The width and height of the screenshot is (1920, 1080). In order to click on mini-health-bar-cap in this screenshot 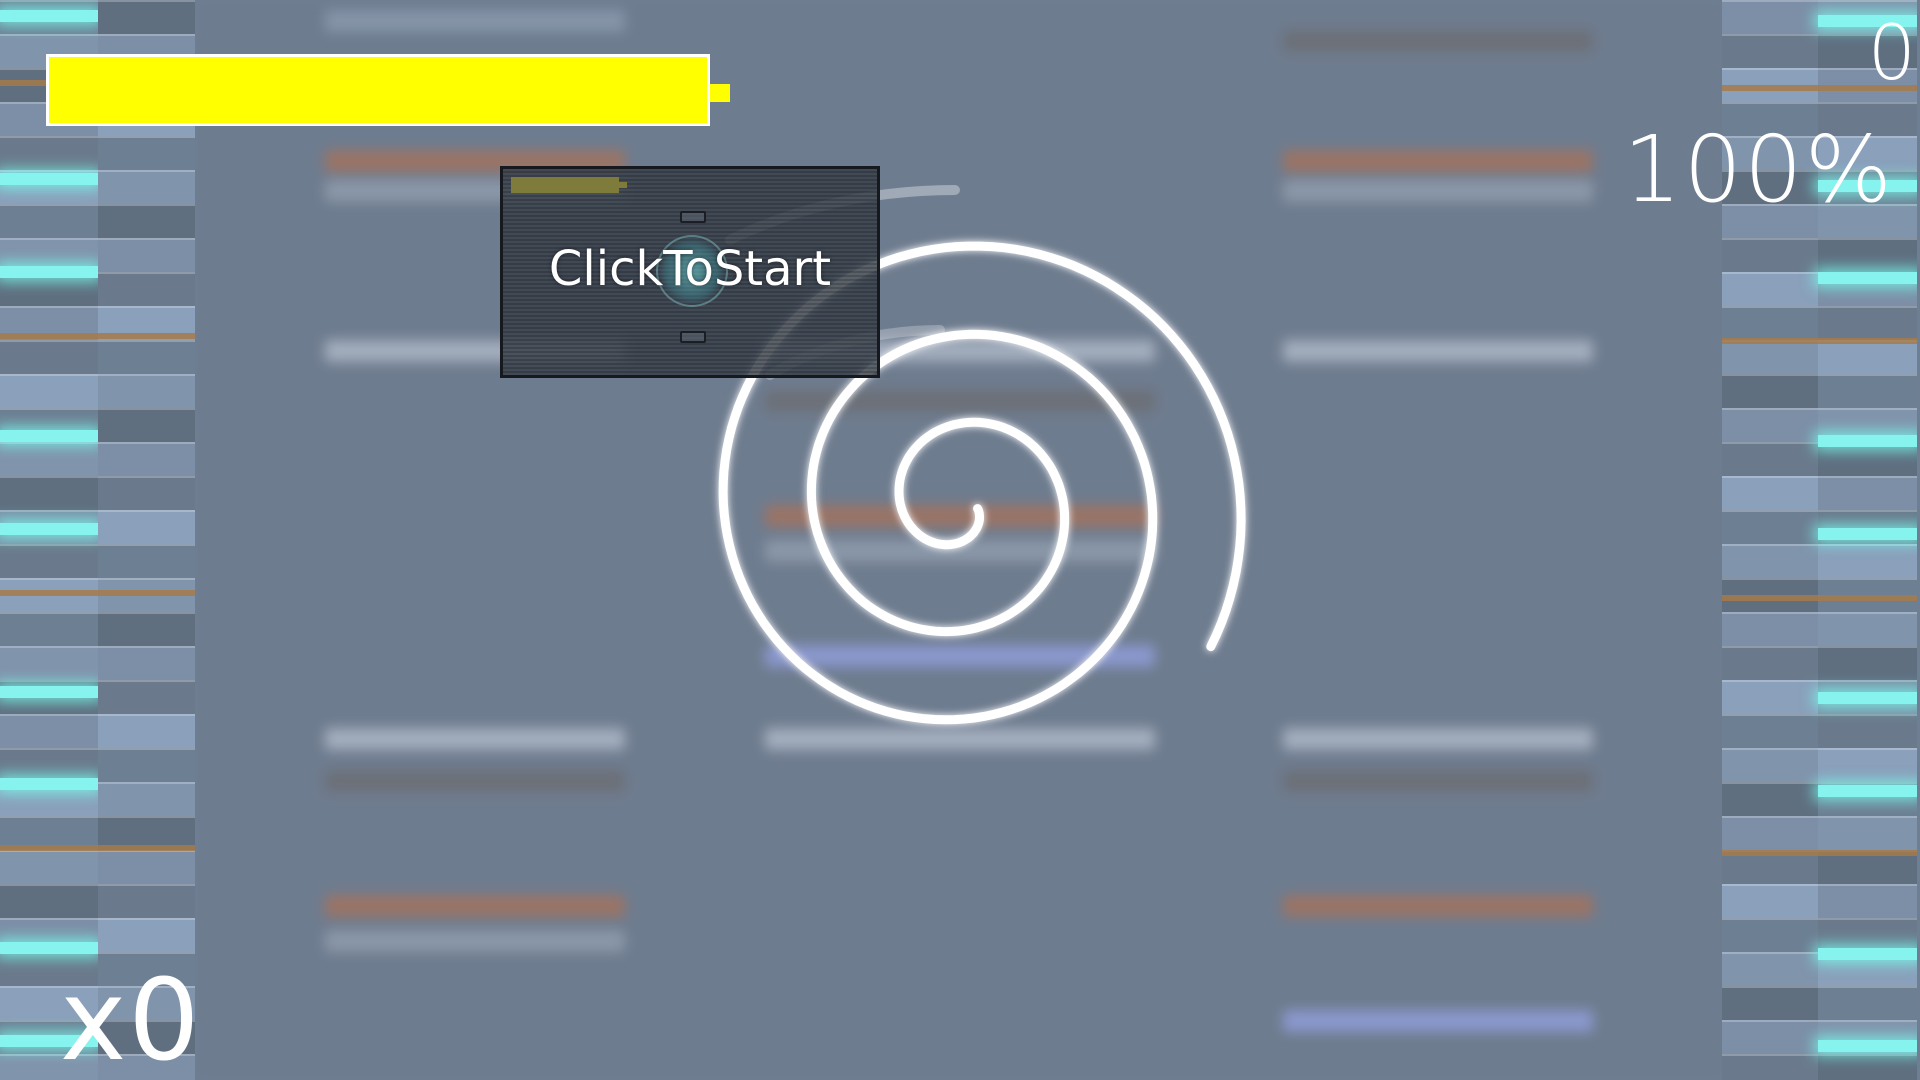, I will do `click(623, 185)`.